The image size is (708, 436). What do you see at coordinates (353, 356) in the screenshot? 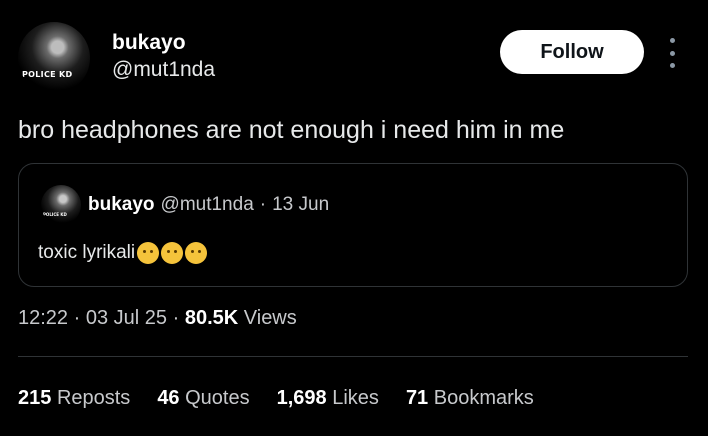
I see `divider` at bounding box center [353, 356].